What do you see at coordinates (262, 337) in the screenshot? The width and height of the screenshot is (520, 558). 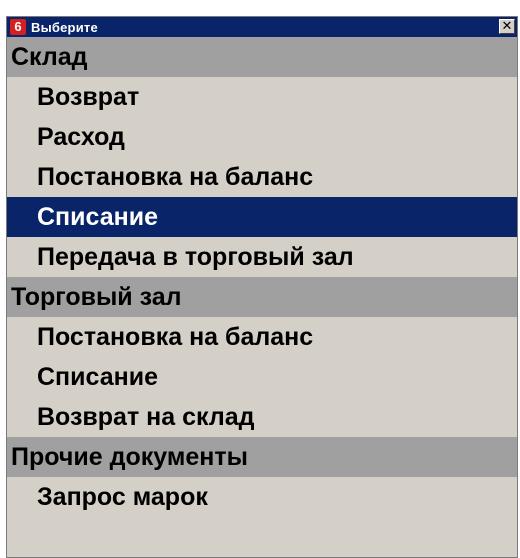 I see `menu-item-zal-postanovka-na-balans: Постановка на баланс` at bounding box center [262, 337].